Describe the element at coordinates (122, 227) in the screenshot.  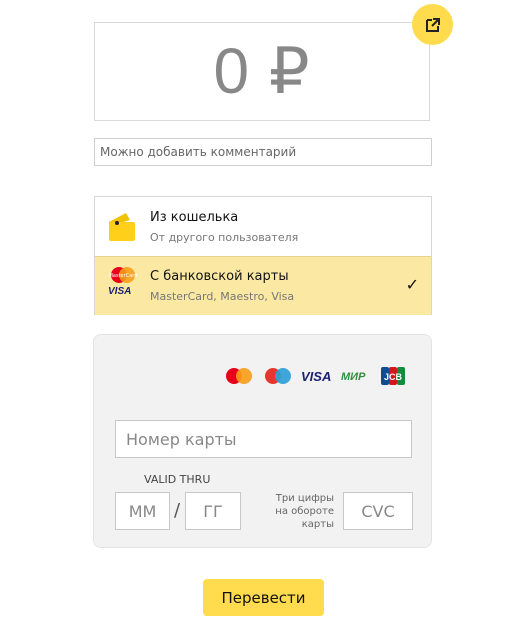
I see `wallet-icon` at that location.